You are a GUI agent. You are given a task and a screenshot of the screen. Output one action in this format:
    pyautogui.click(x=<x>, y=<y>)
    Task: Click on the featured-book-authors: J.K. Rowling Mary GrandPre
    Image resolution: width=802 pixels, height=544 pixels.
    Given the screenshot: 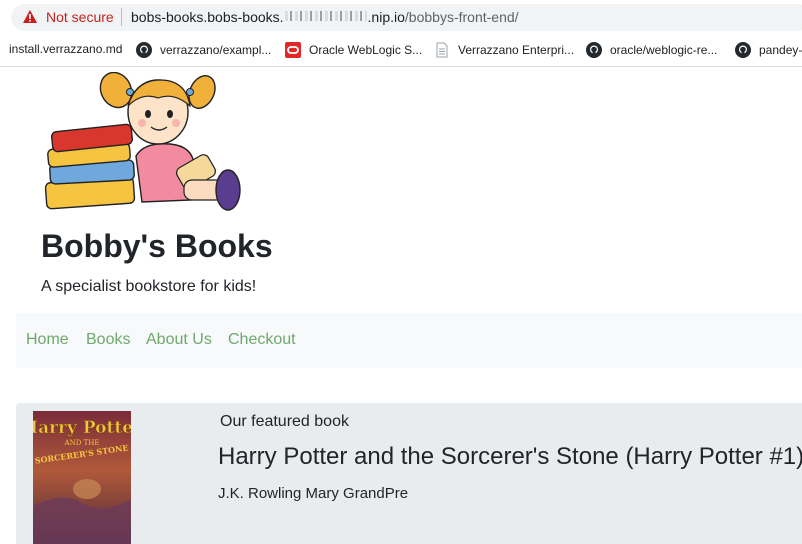 What is the action you would take?
    pyautogui.click(x=313, y=493)
    